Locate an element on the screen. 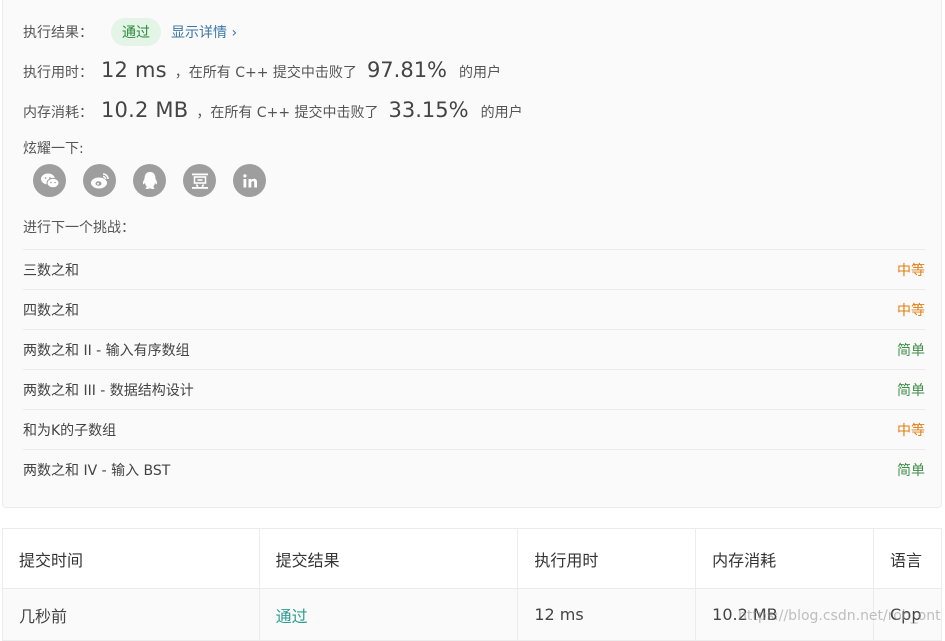  result-label: 执行结果： is located at coordinates (58, 33).